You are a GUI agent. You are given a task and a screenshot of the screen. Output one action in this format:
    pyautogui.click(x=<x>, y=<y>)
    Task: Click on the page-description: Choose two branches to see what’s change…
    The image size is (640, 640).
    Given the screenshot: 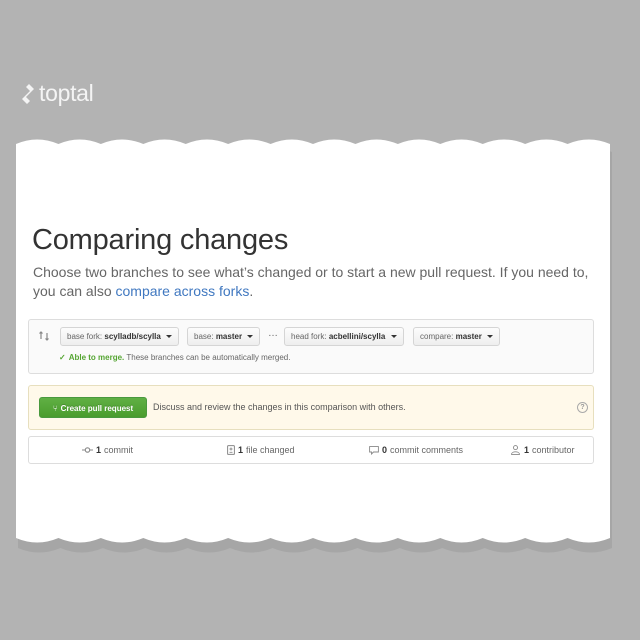 What is the action you would take?
    pyautogui.click(x=313, y=282)
    